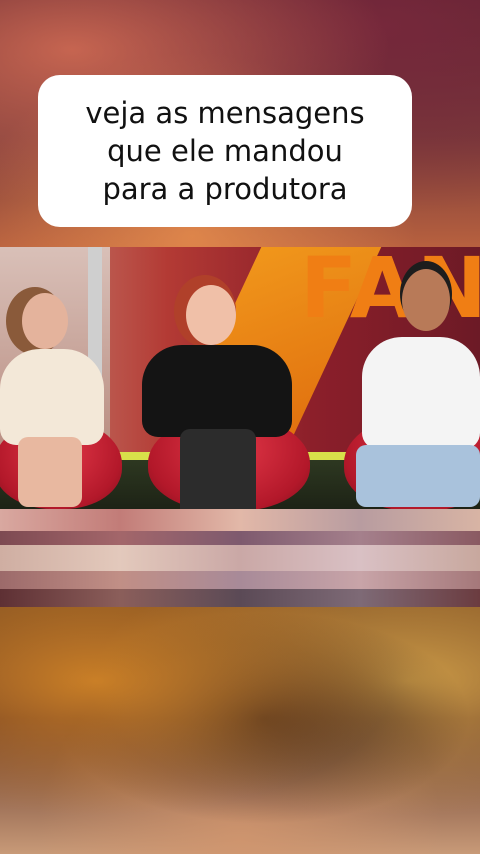 The image size is (480, 854). Describe the element at coordinates (418, 476) in the screenshot. I see `guest-right-jeans` at that location.